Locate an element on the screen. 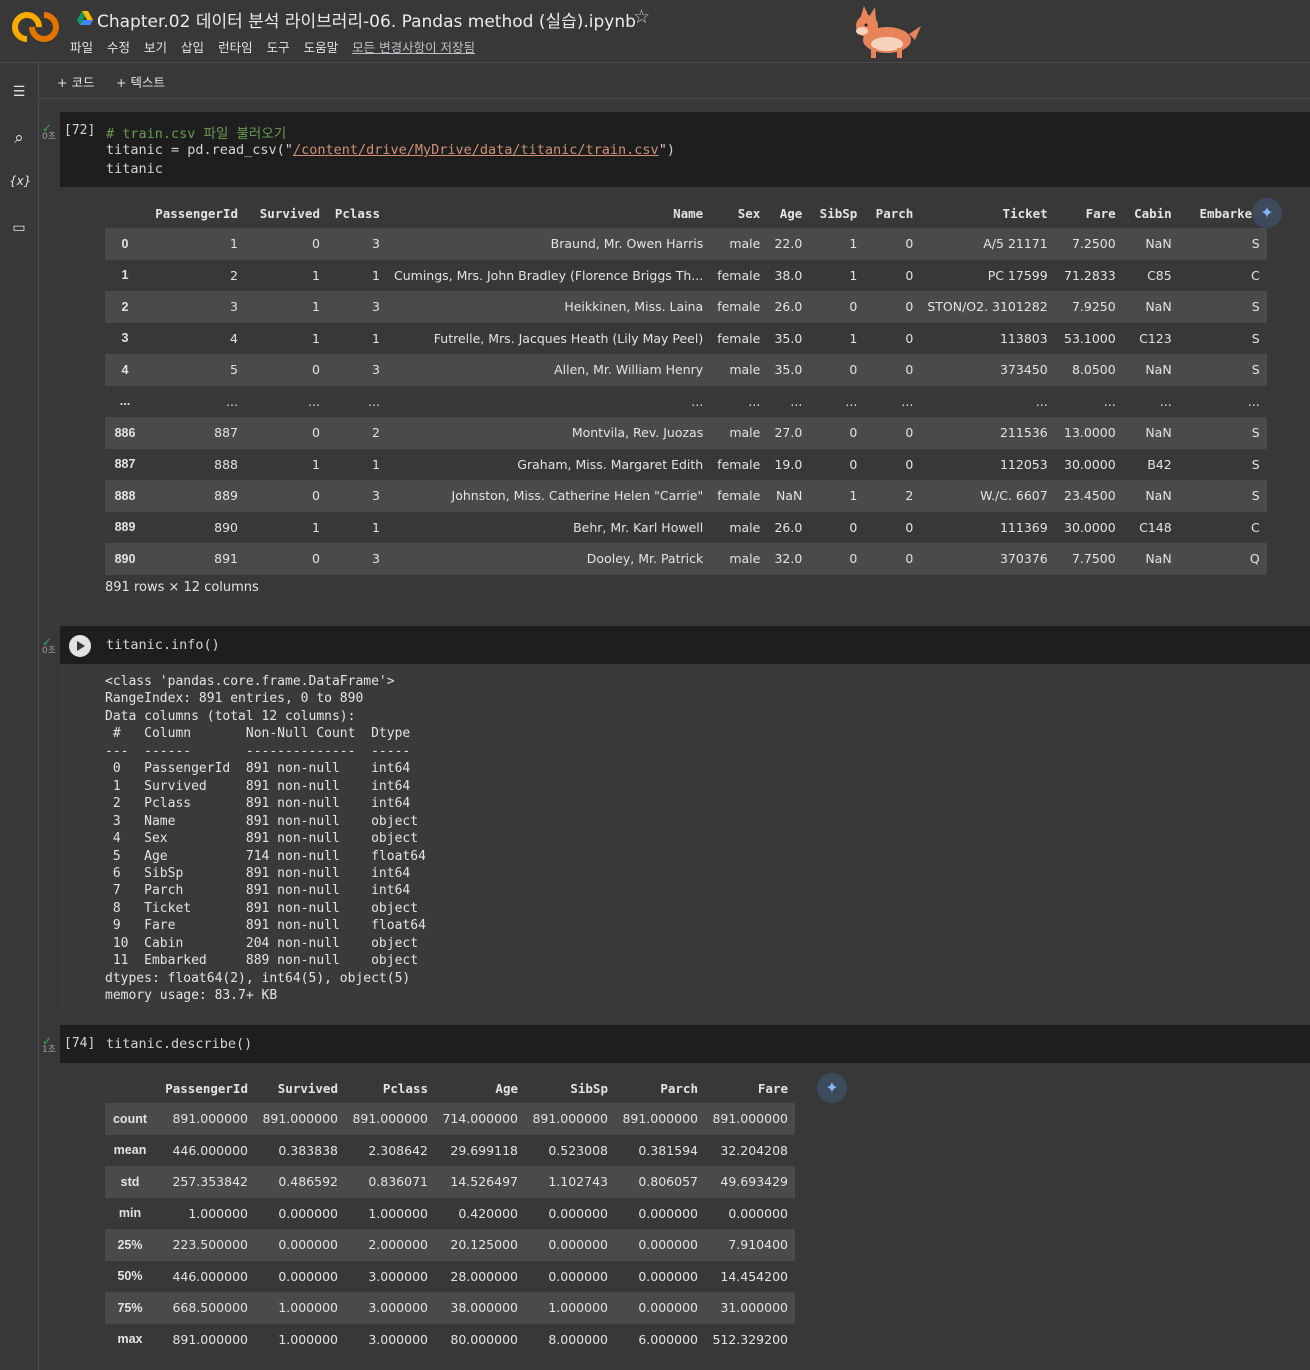  menu-runtime: 런타임 is located at coordinates (235, 46).